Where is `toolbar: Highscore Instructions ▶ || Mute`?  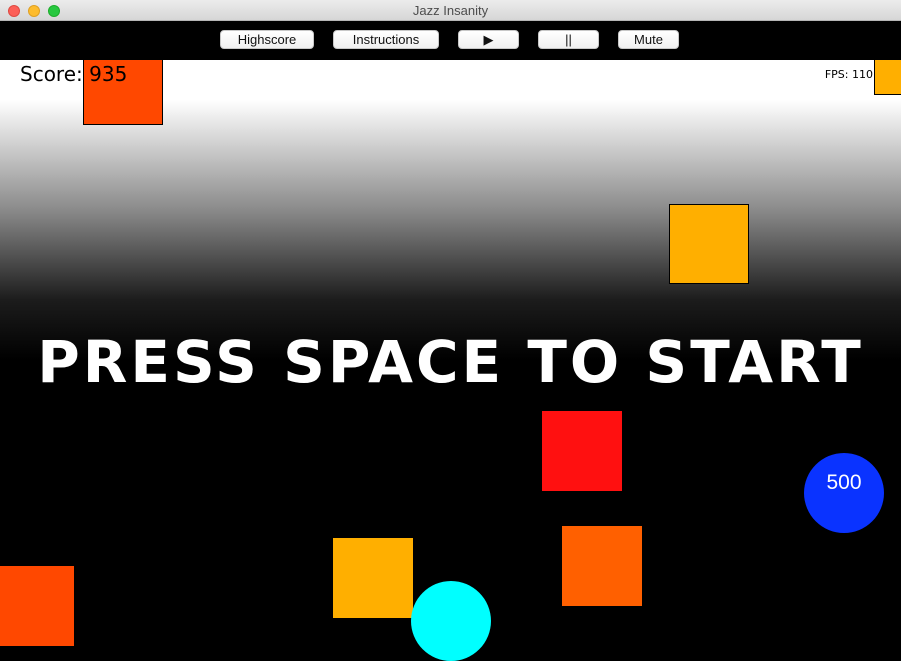 toolbar: Highscore Instructions ▶ || Mute is located at coordinates (450, 40).